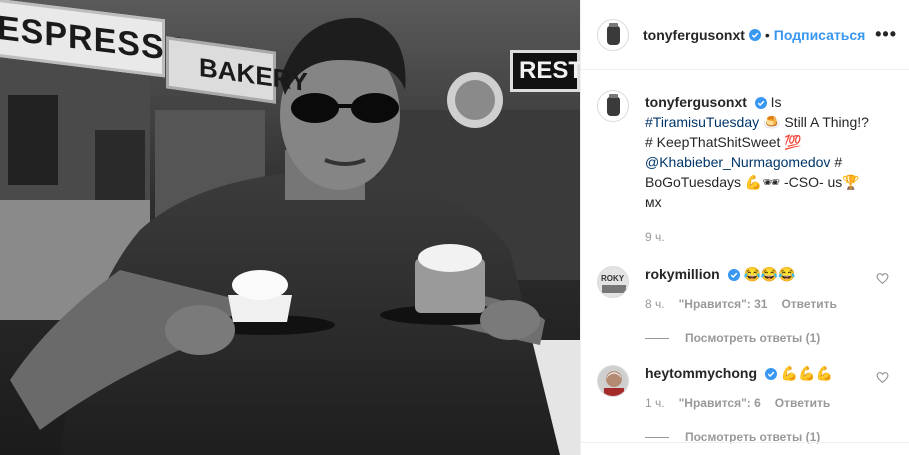 The height and width of the screenshot is (455, 909). I want to click on commenter-avatar, so click(613, 381).